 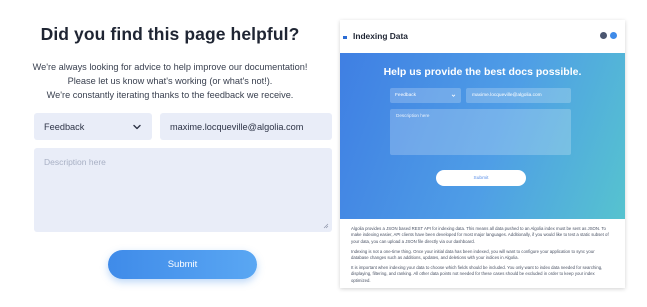 What do you see at coordinates (380, 36) in the screenshot?
I see `preview-title: Indexing Data` at bounding box center [380, 36].